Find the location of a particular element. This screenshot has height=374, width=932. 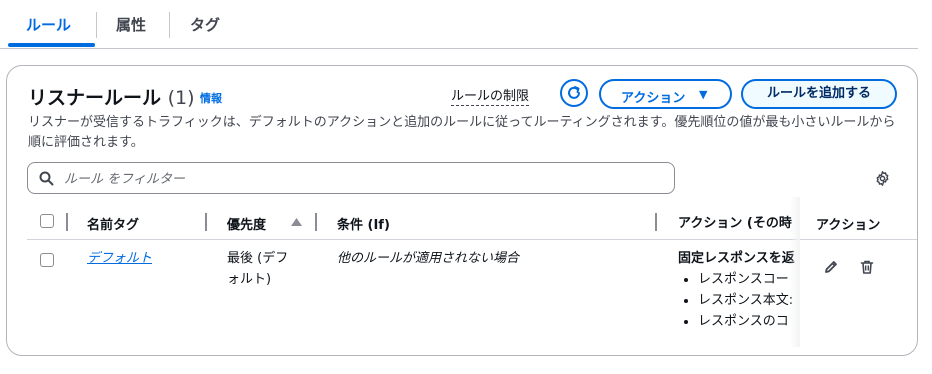

action-detail-item: レスポンスのコ is located at coordinates (748, 321).